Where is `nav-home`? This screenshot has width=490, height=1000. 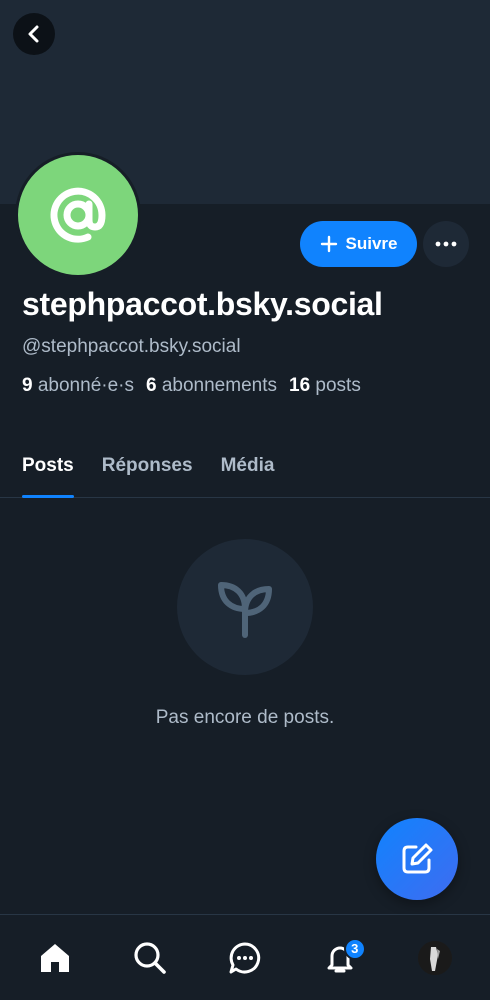
nav-home is located at coordinates (55, 958).